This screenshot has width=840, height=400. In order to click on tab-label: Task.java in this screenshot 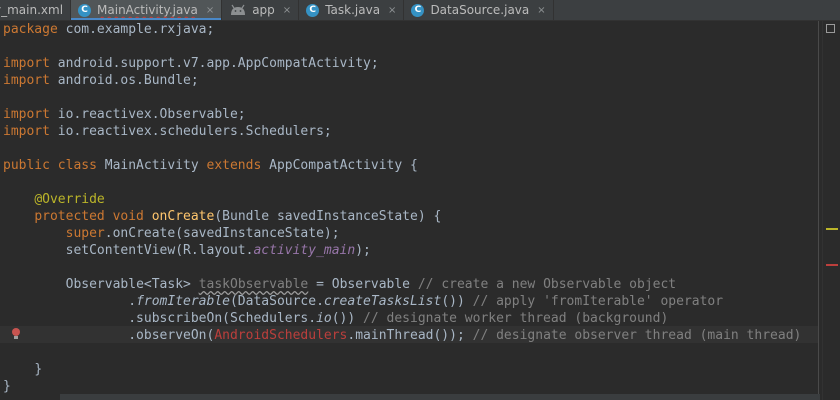, I will do `click(353, 10)`.